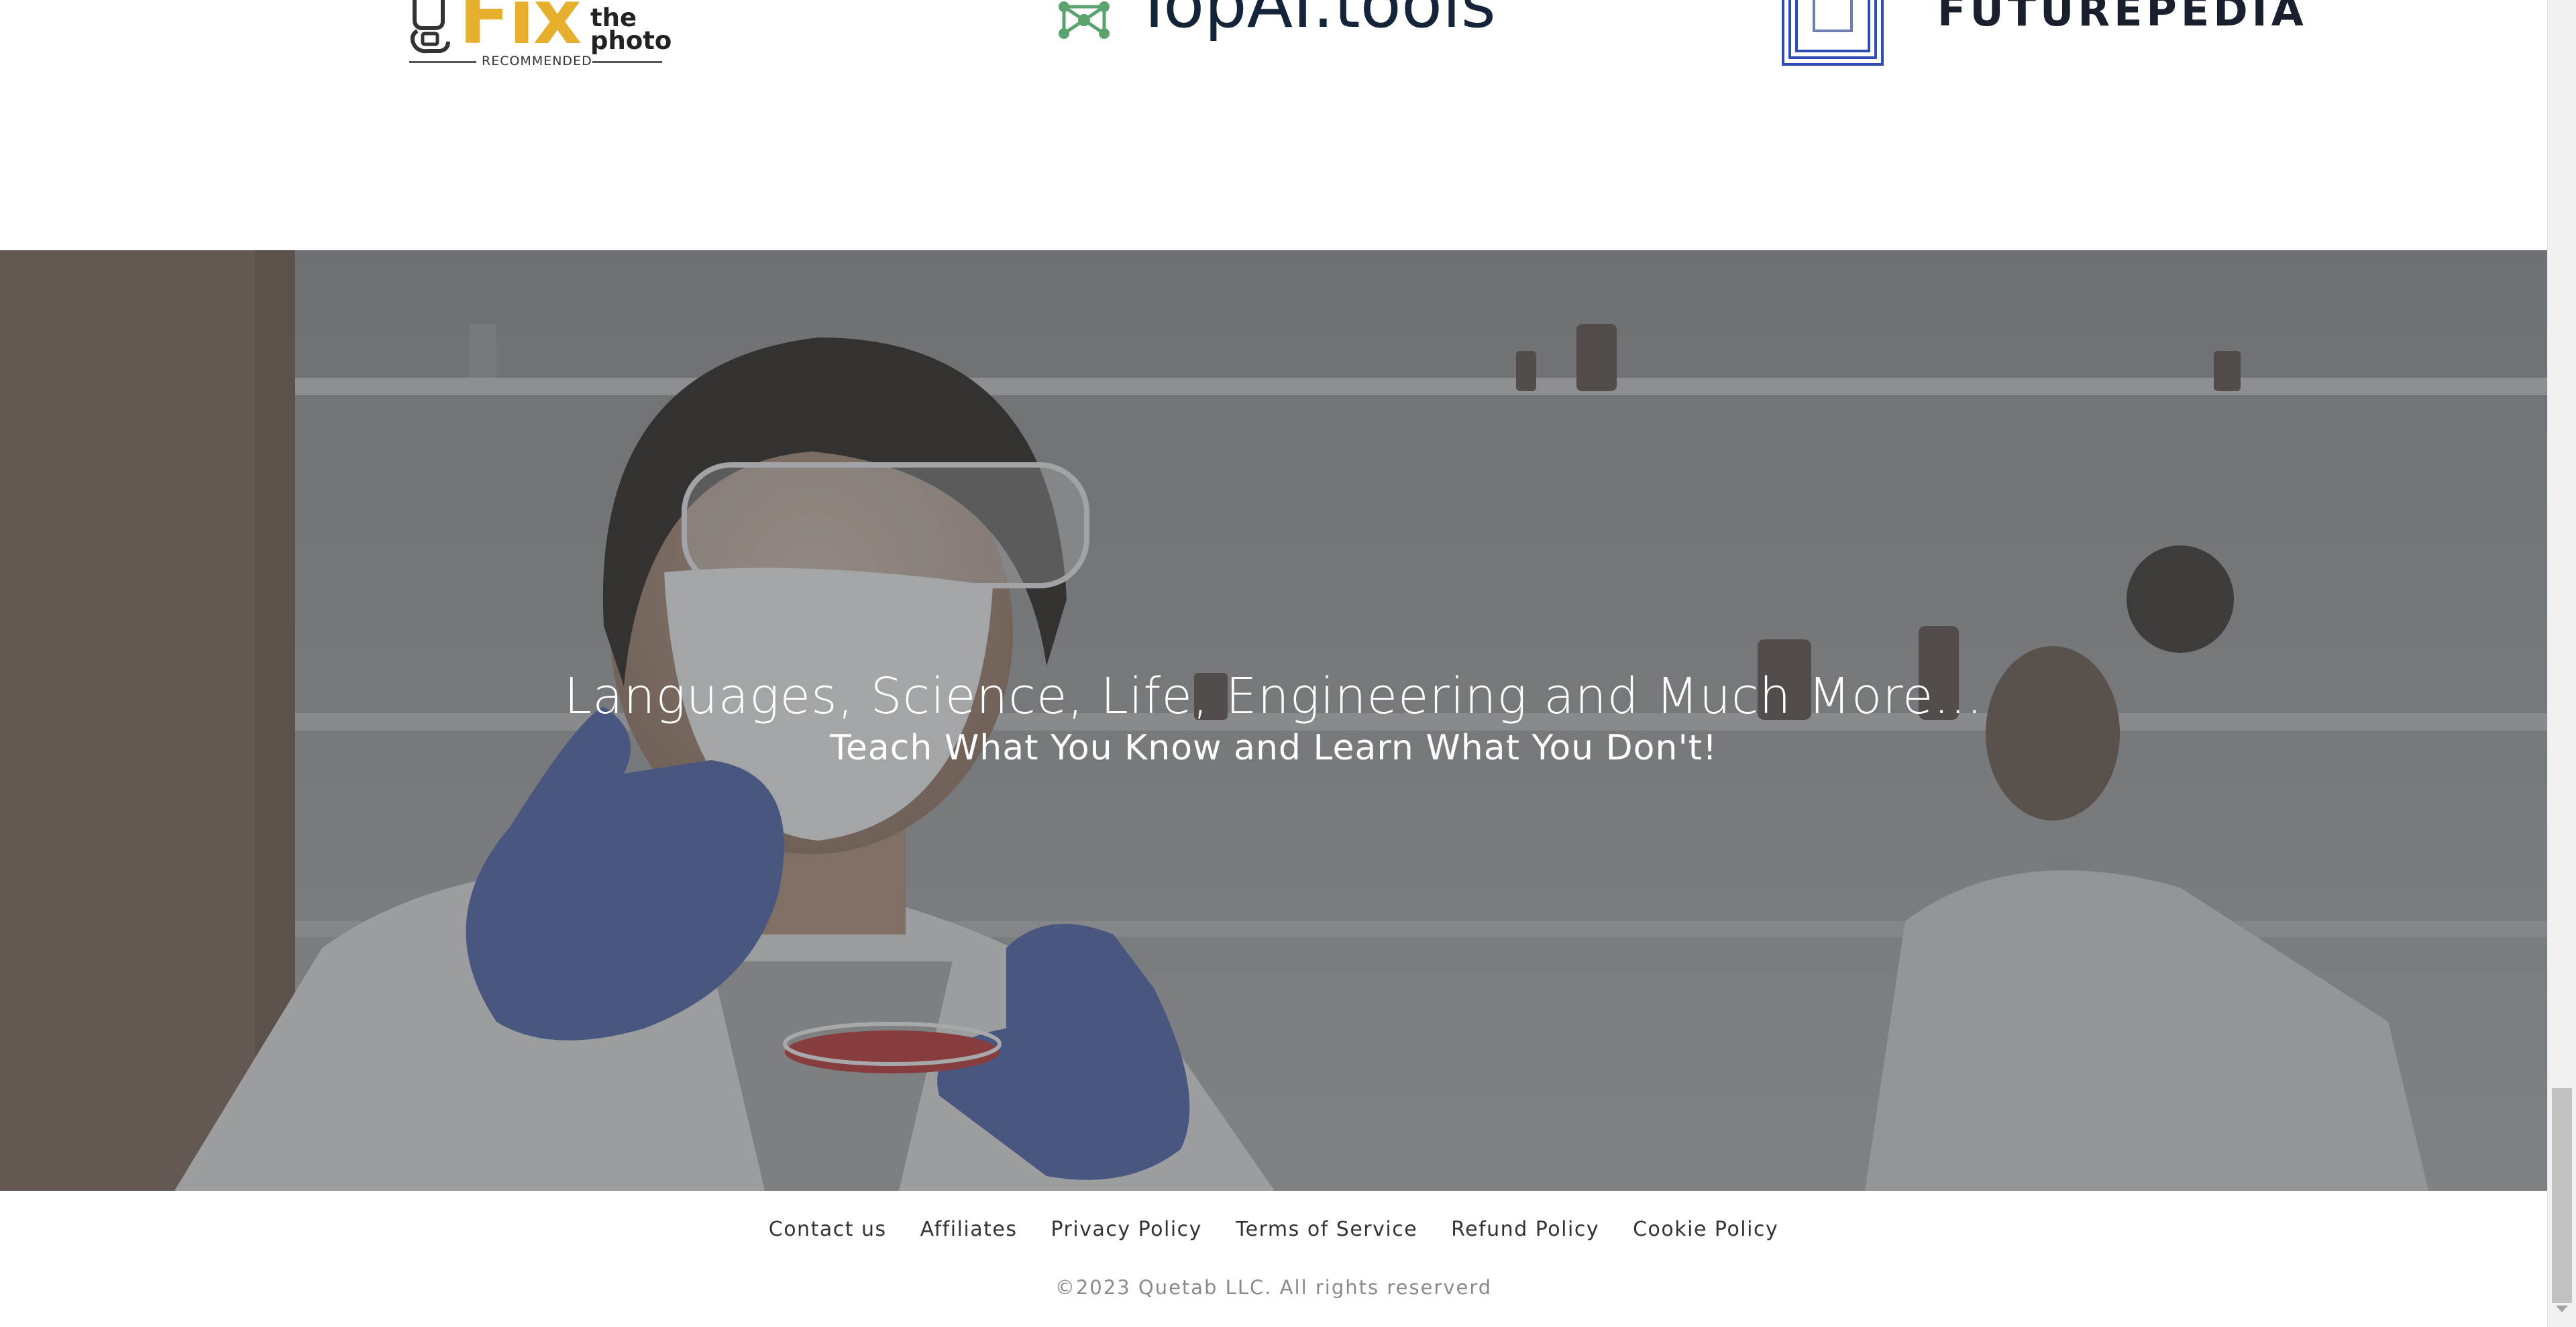 This screenshot has width=2576, height=1327. I want to click on fixthephoto-badge: RECOMMENDED, so click(537, 61).